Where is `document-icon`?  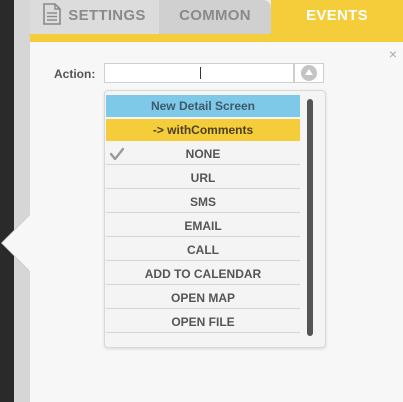
document-icon is located at coordinates (52, 14).